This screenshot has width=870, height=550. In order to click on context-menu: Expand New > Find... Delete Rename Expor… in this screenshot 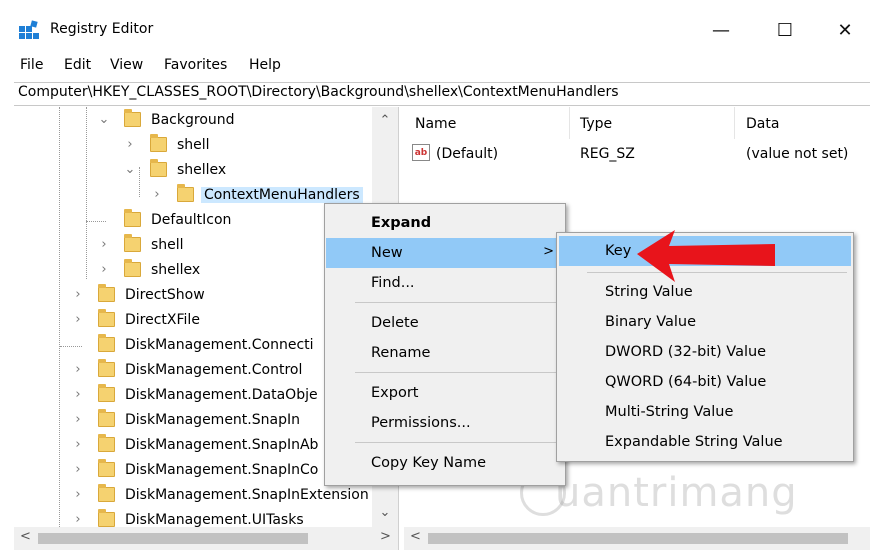, I will do `click(445, 344)`.